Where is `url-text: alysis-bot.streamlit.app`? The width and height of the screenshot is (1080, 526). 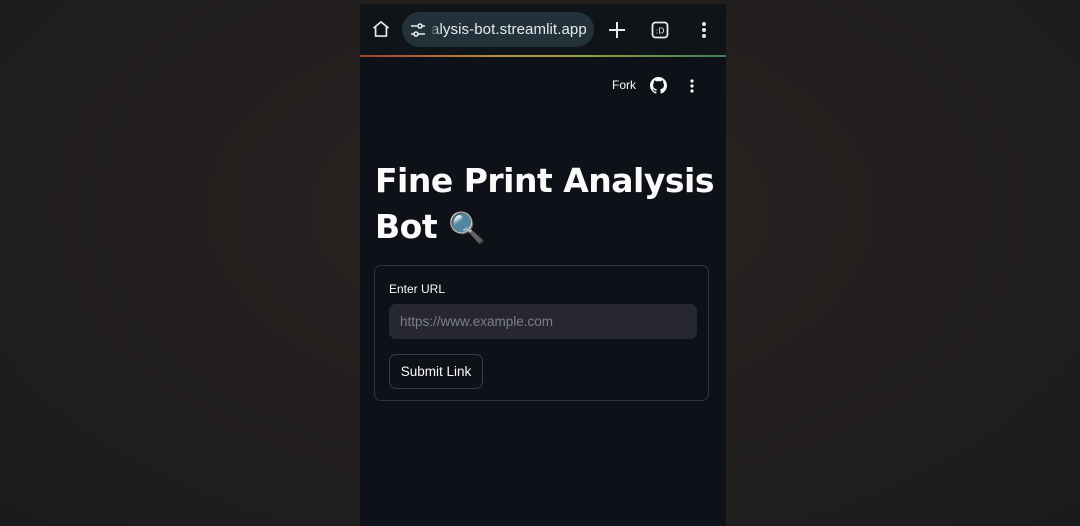
url-text: alysis-bot.streamlit.app is located at coordinates (509, 29).